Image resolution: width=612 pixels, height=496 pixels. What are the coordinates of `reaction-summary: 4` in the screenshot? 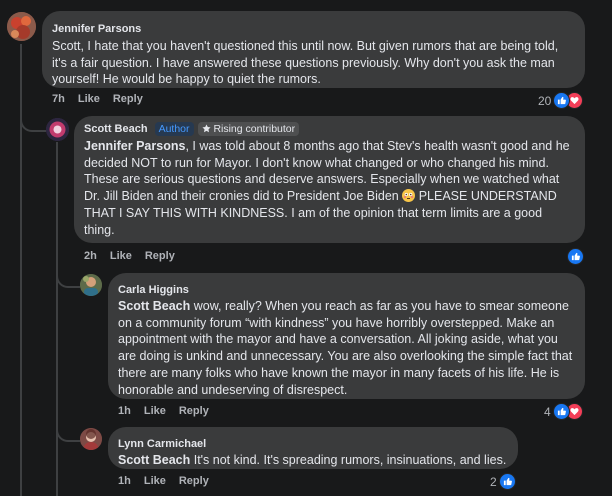 It's located at (563, 411).